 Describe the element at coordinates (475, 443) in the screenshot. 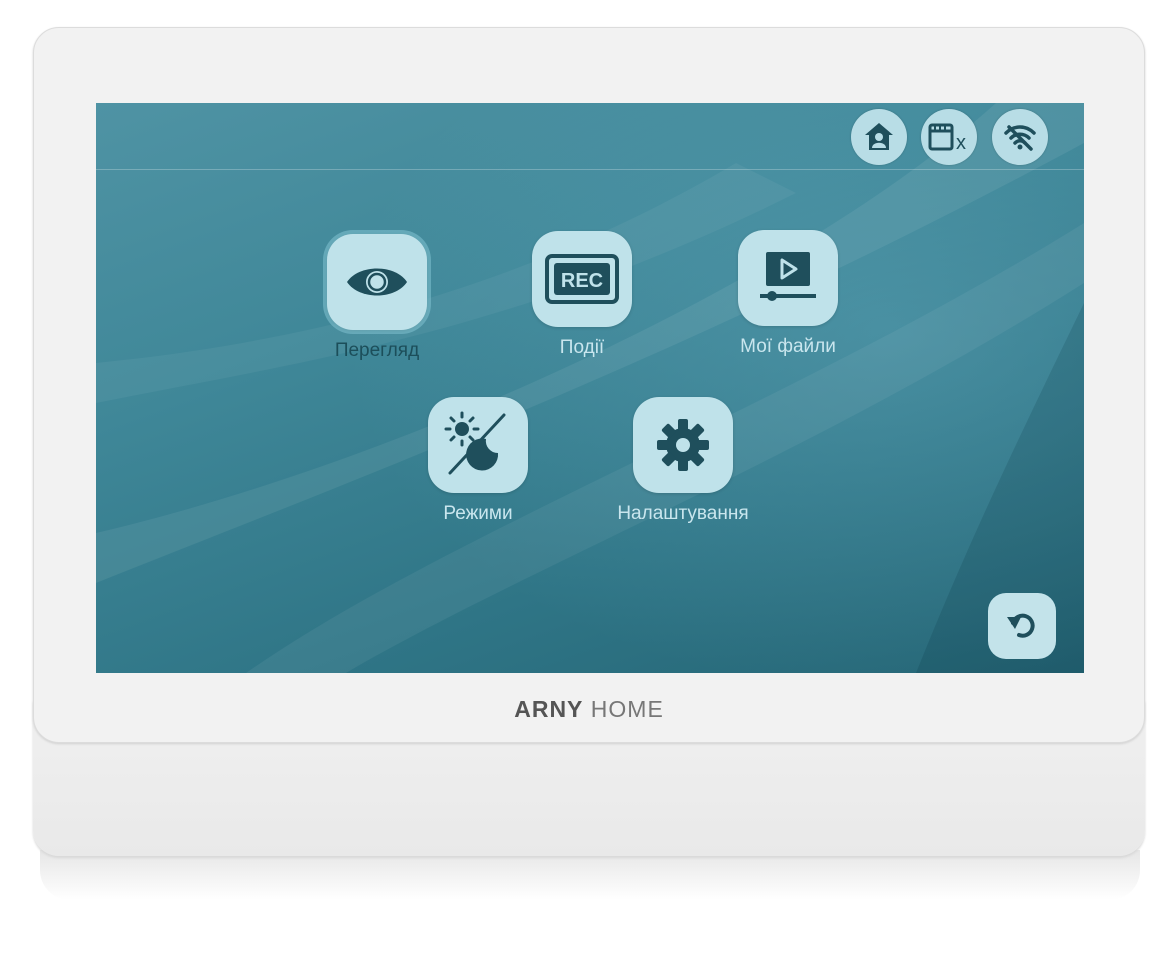

I see `day-night-icon` at that location.